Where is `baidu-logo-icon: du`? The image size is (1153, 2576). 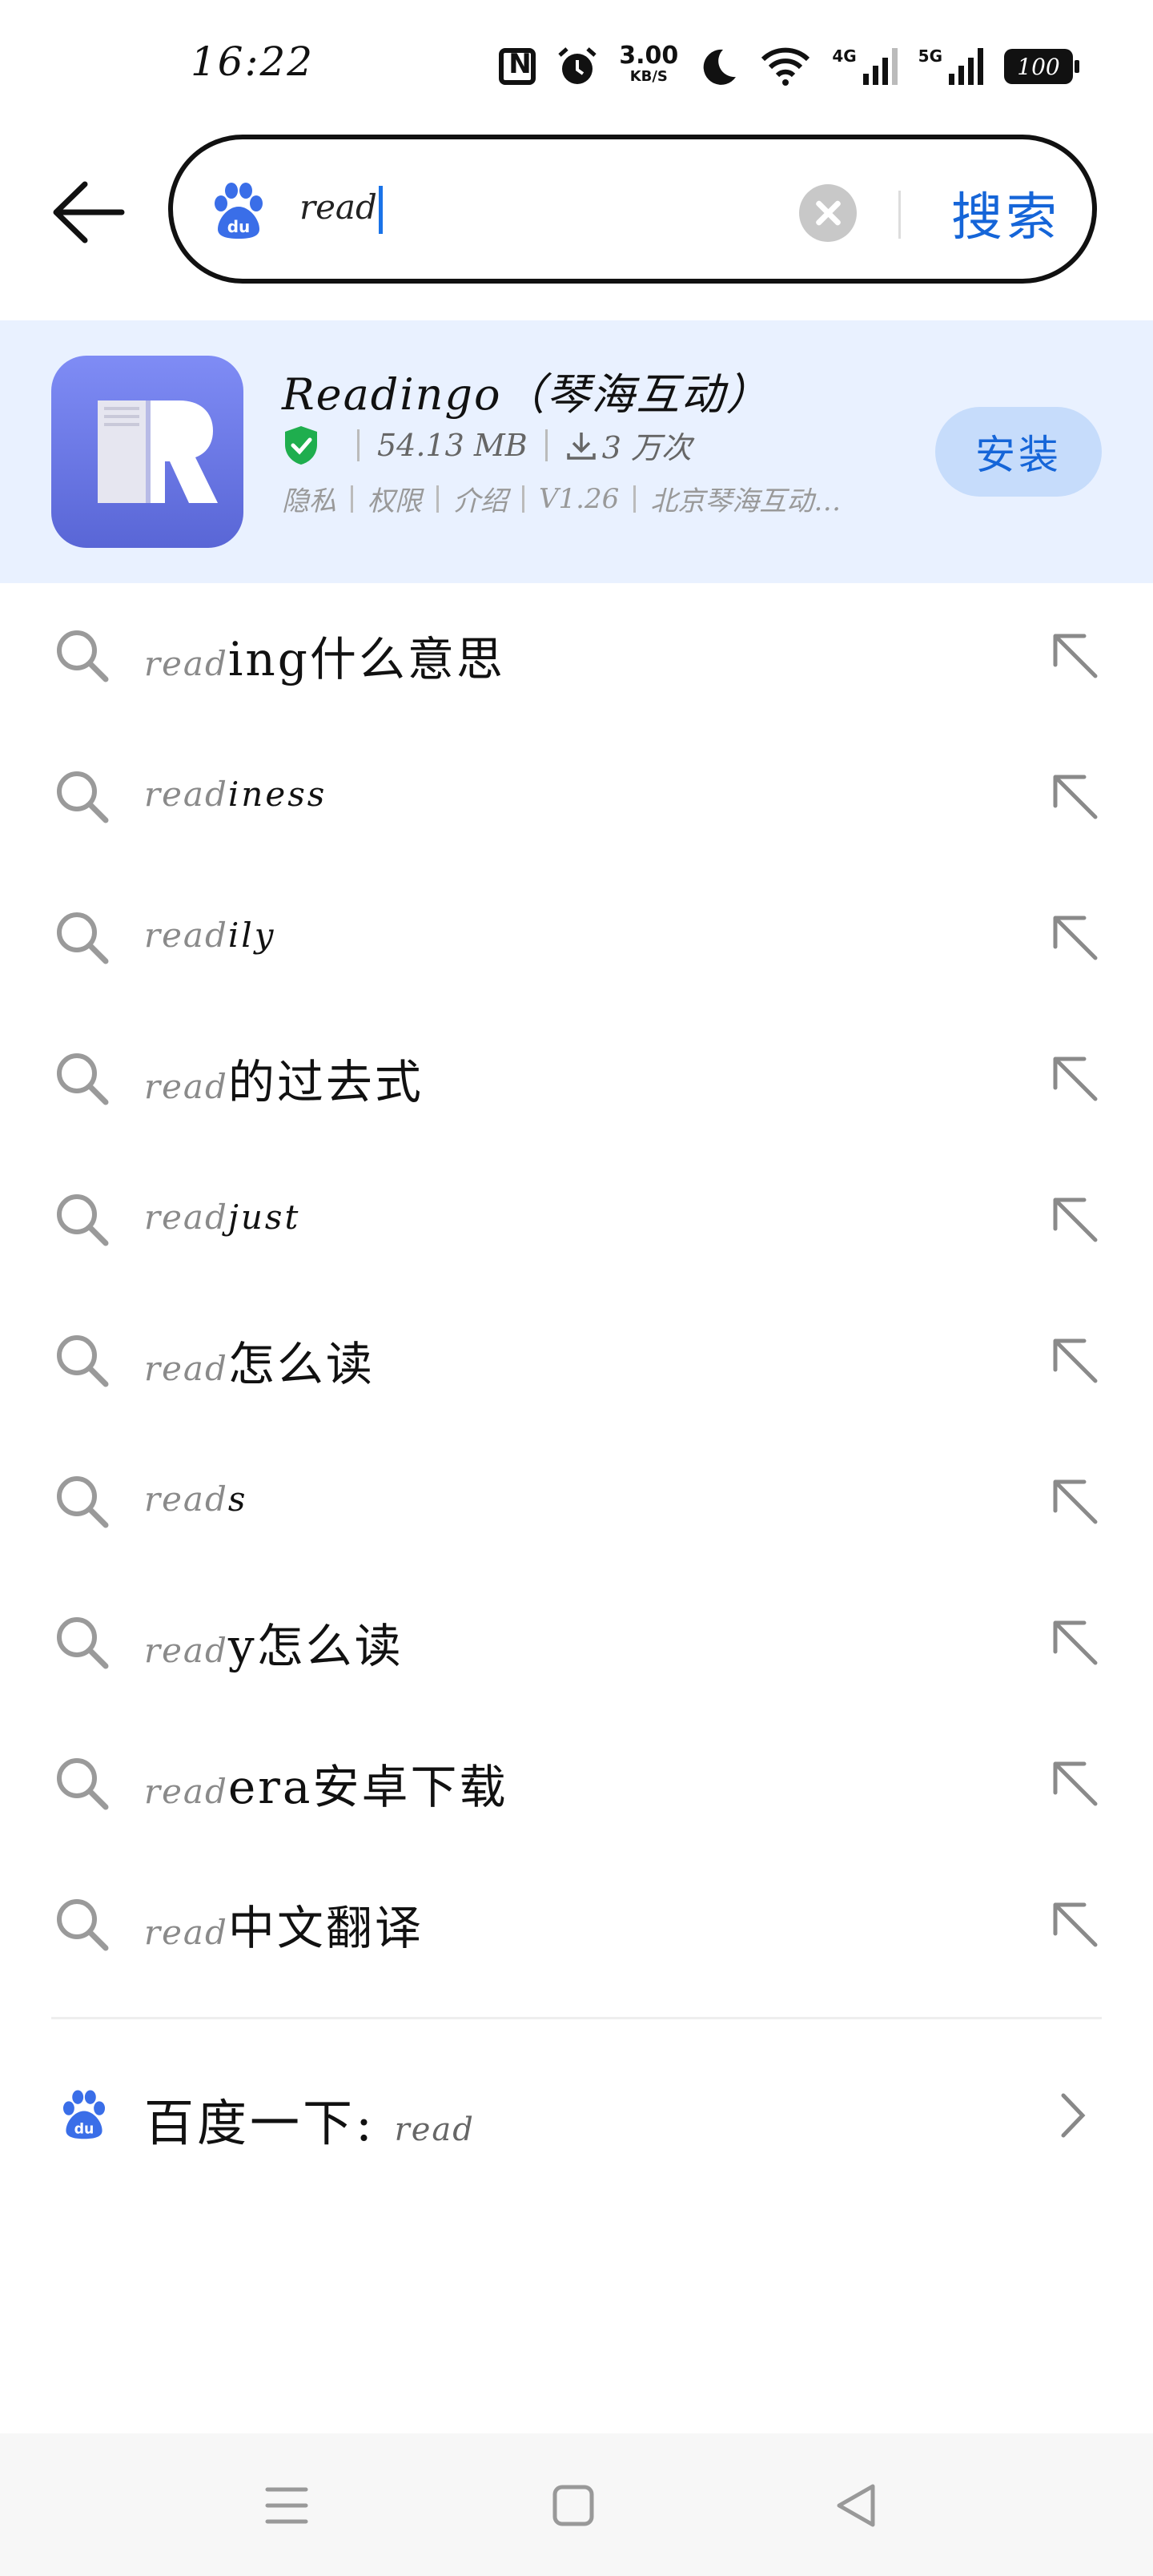
baidu-logo-icon: du is located at coordinates (84, 2115).